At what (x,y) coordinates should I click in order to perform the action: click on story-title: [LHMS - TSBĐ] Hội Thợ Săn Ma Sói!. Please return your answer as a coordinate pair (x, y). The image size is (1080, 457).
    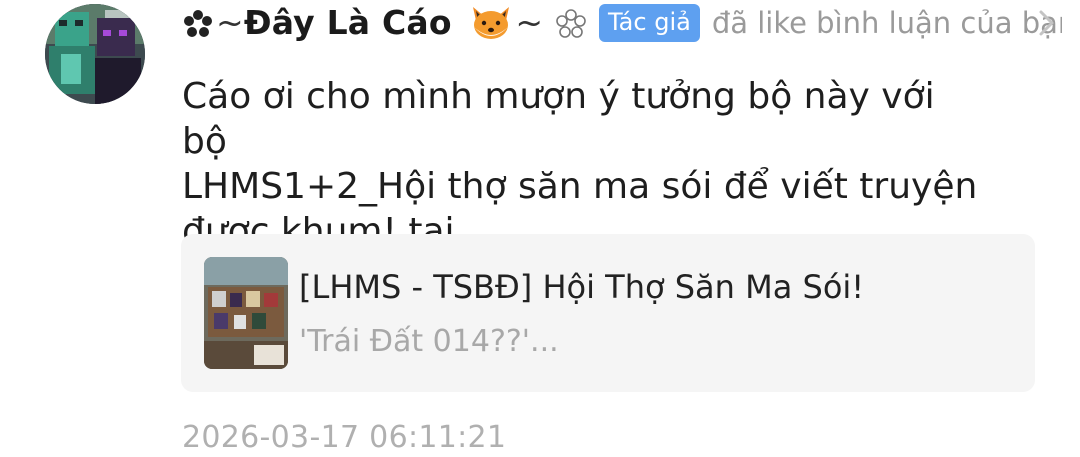
    Looking at the image, I should click on (582, 287).